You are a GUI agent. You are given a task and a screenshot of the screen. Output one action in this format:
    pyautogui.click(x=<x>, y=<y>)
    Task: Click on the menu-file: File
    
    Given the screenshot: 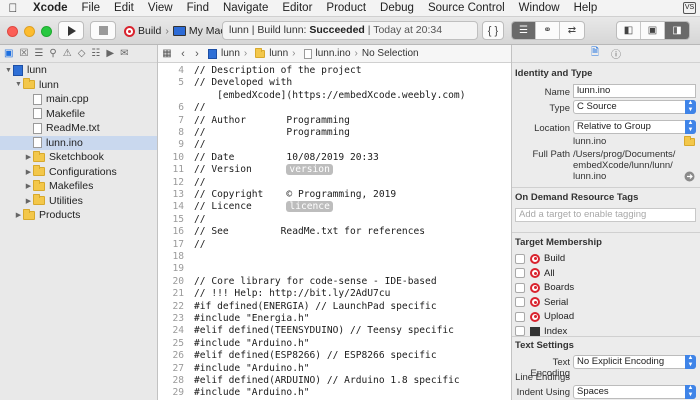 What is the action you would take?
    pyautogui.click(x=91, y=8)
    